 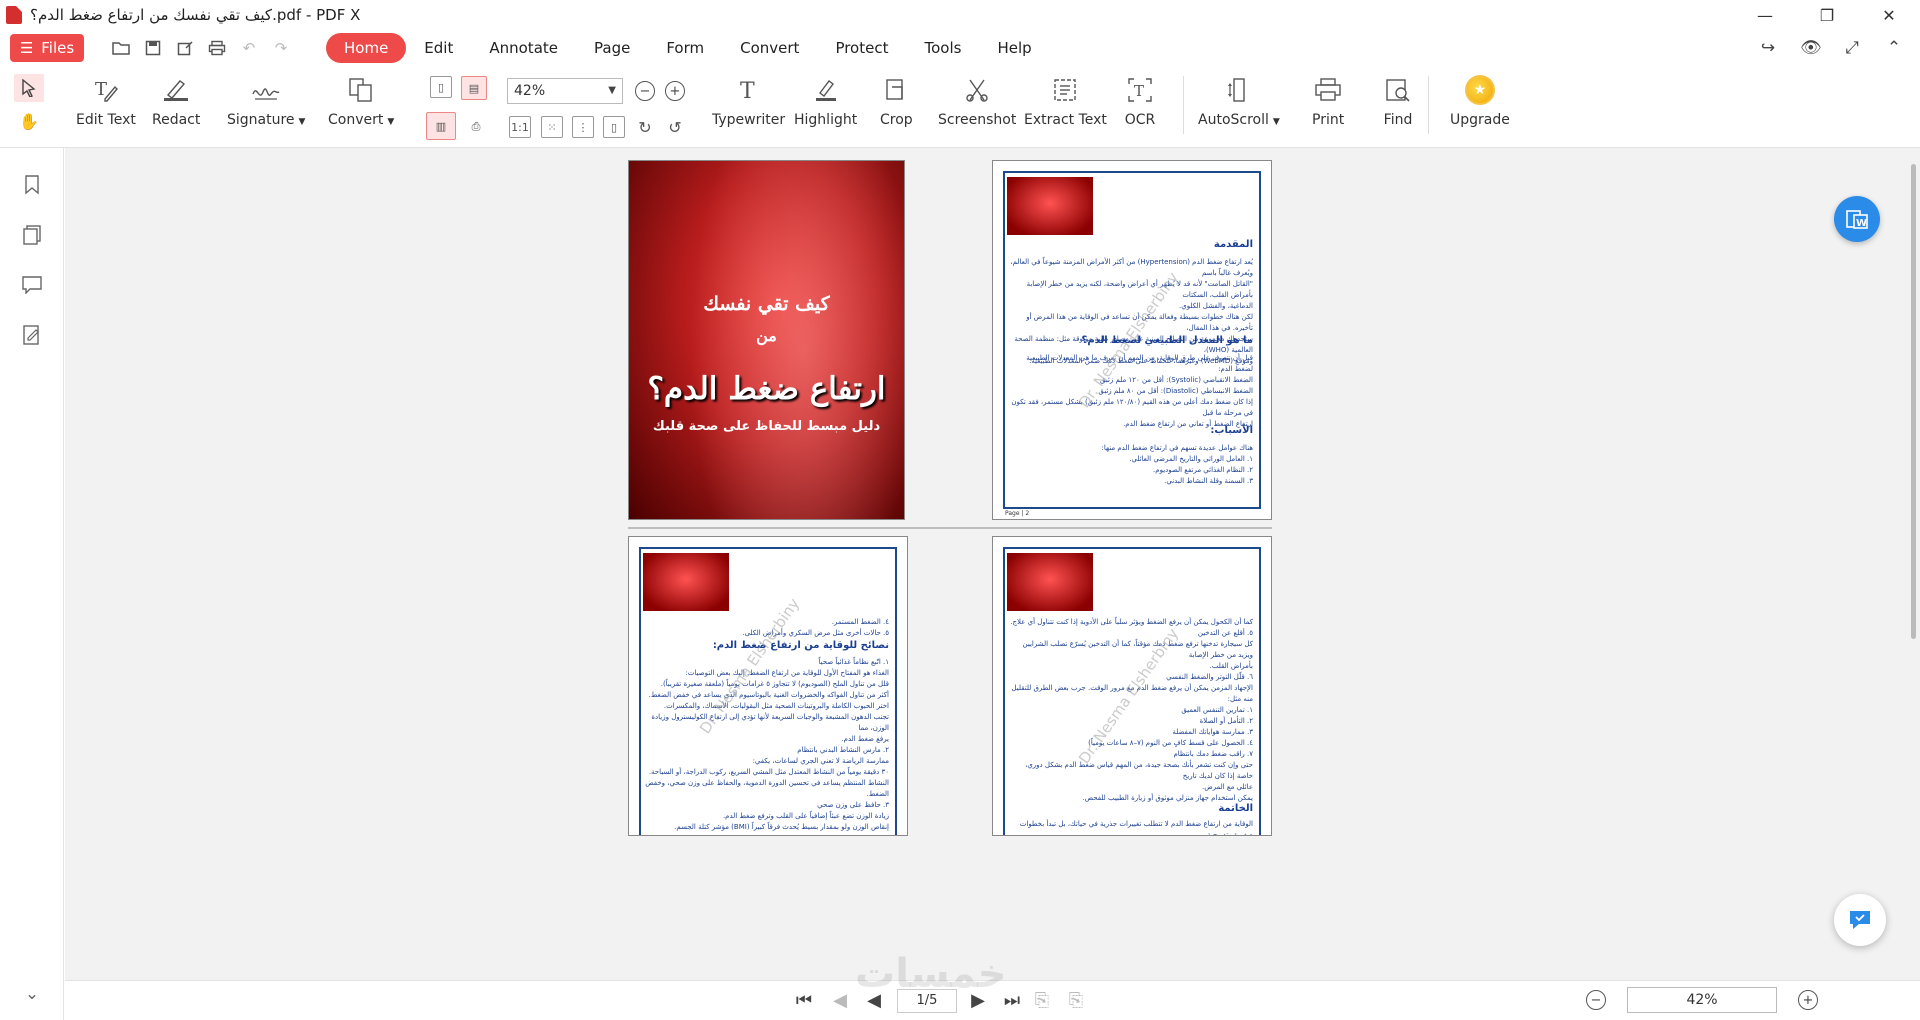 What do you see at coordinates (281, 48) in the screenshot?
I see `redo-icon: ↷` at bounding box center [281, 48].